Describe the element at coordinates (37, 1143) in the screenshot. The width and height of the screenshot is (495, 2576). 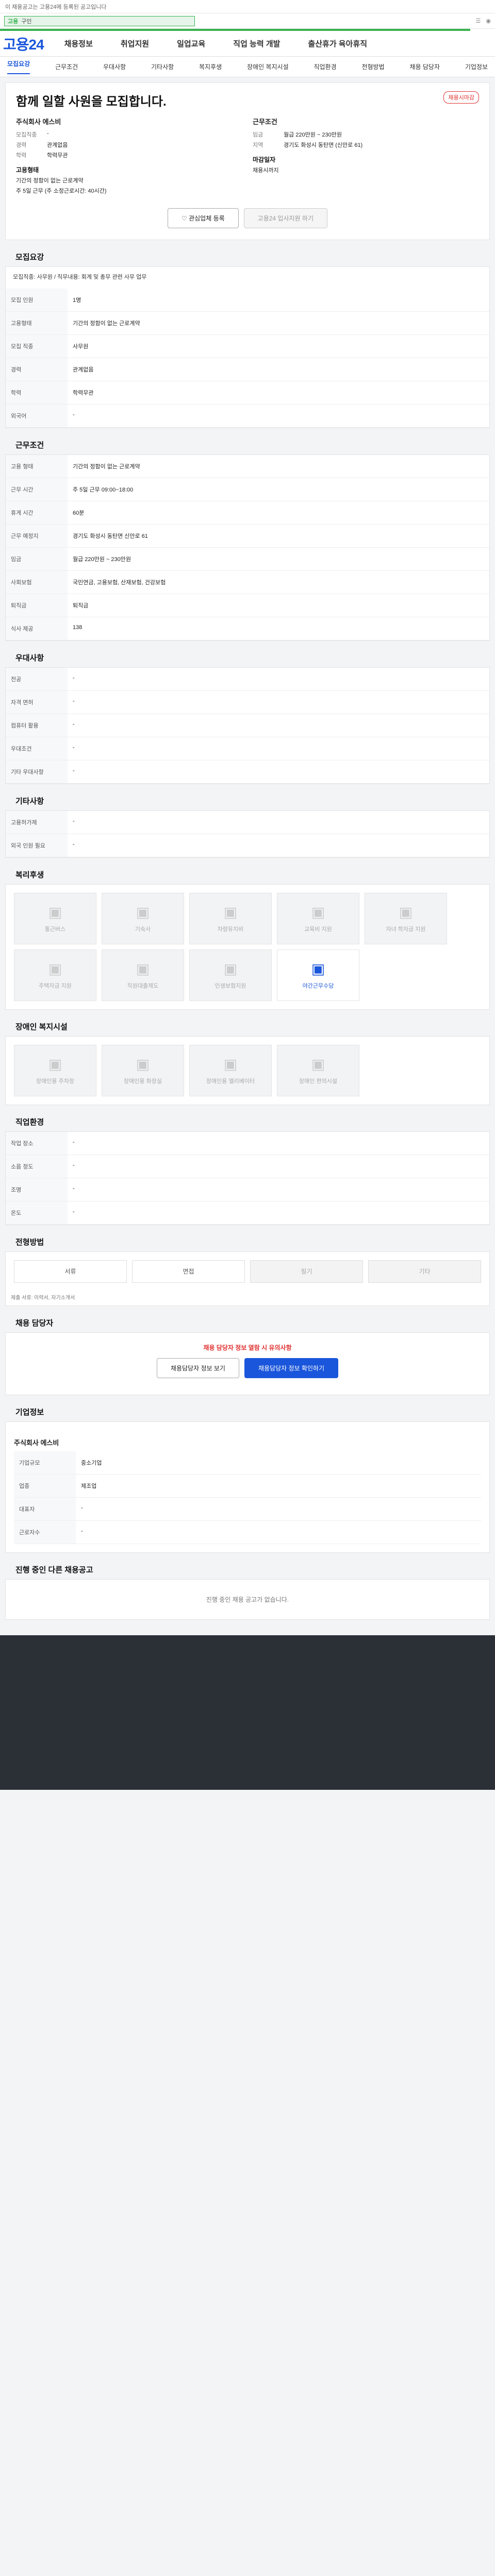
I see `row-key: 작업 장소` at that location.